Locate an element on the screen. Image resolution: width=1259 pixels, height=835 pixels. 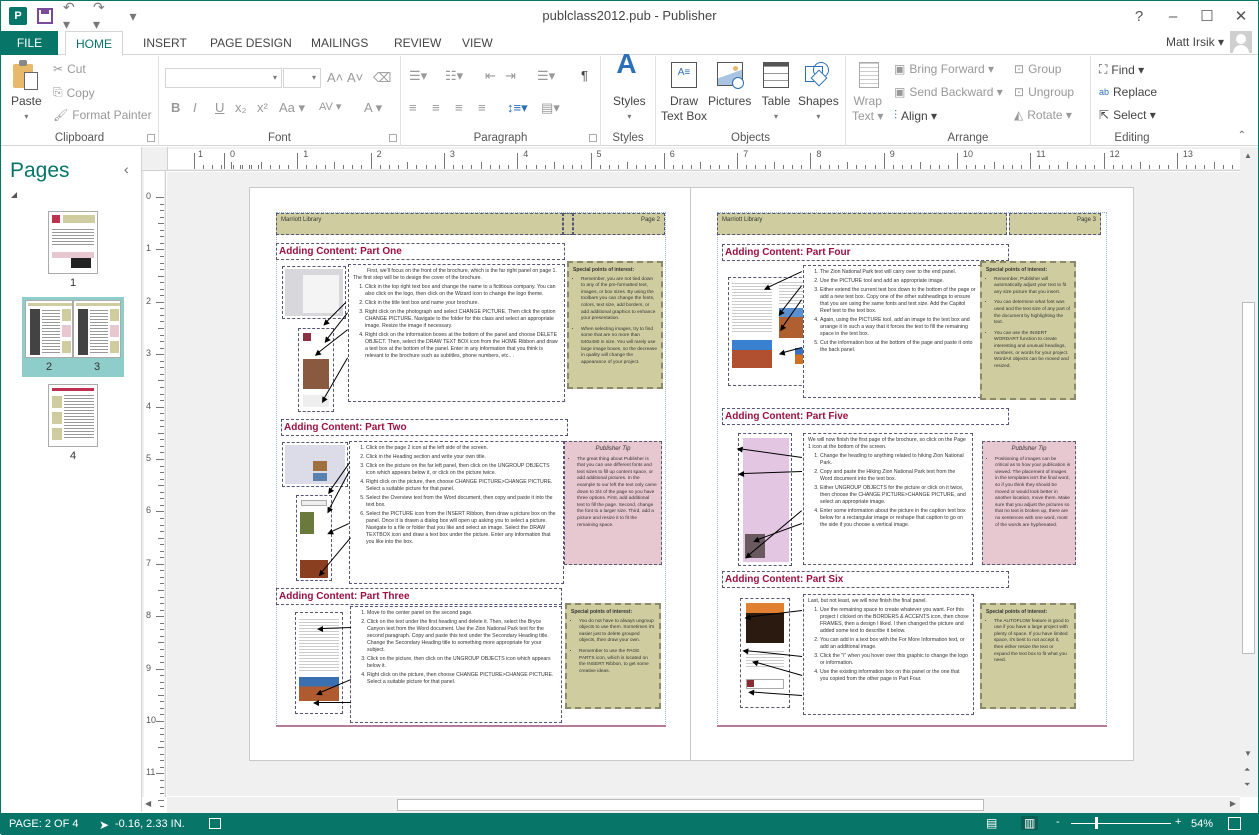
shapes-button: Shapes ▾ is located at coordinates (818, 92).